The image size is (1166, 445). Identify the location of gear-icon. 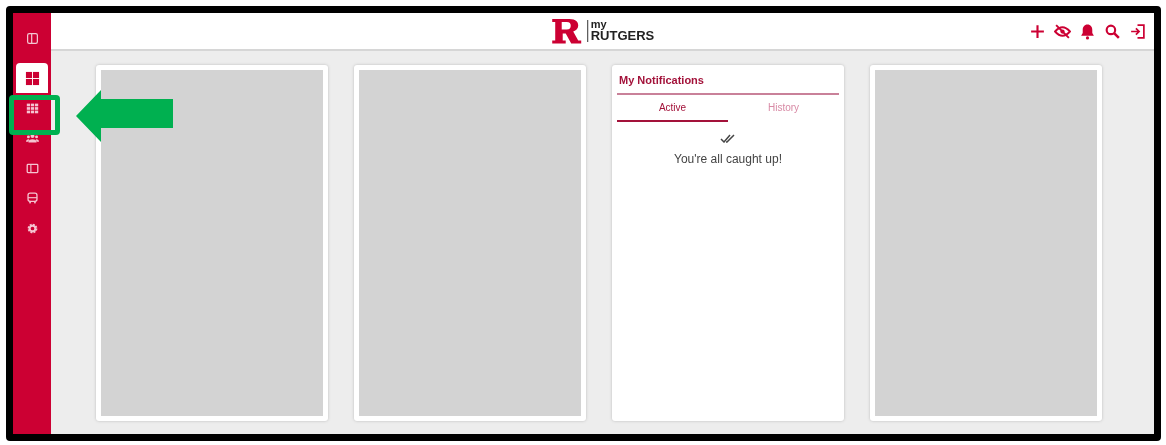
(32, 228).